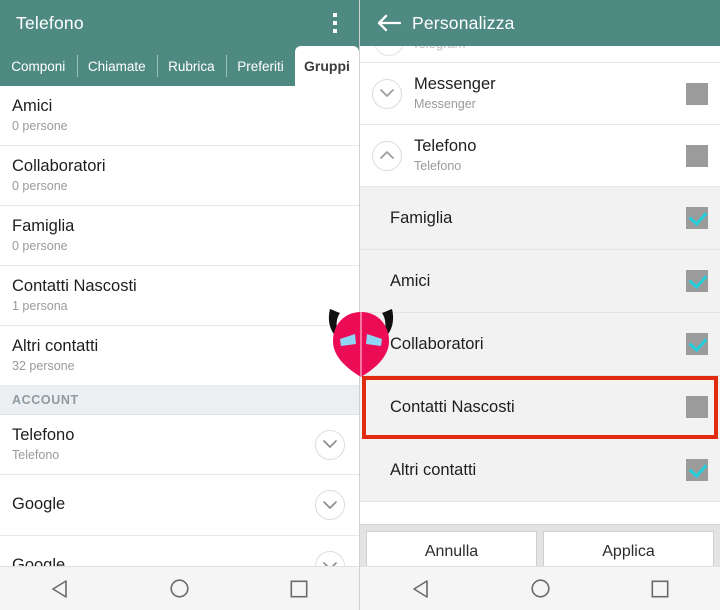 The height and width of the screenshot is (610, 720). Describe the element at coordinates (39, 504) in the screenshot. I see `account-name: Google` at that location.